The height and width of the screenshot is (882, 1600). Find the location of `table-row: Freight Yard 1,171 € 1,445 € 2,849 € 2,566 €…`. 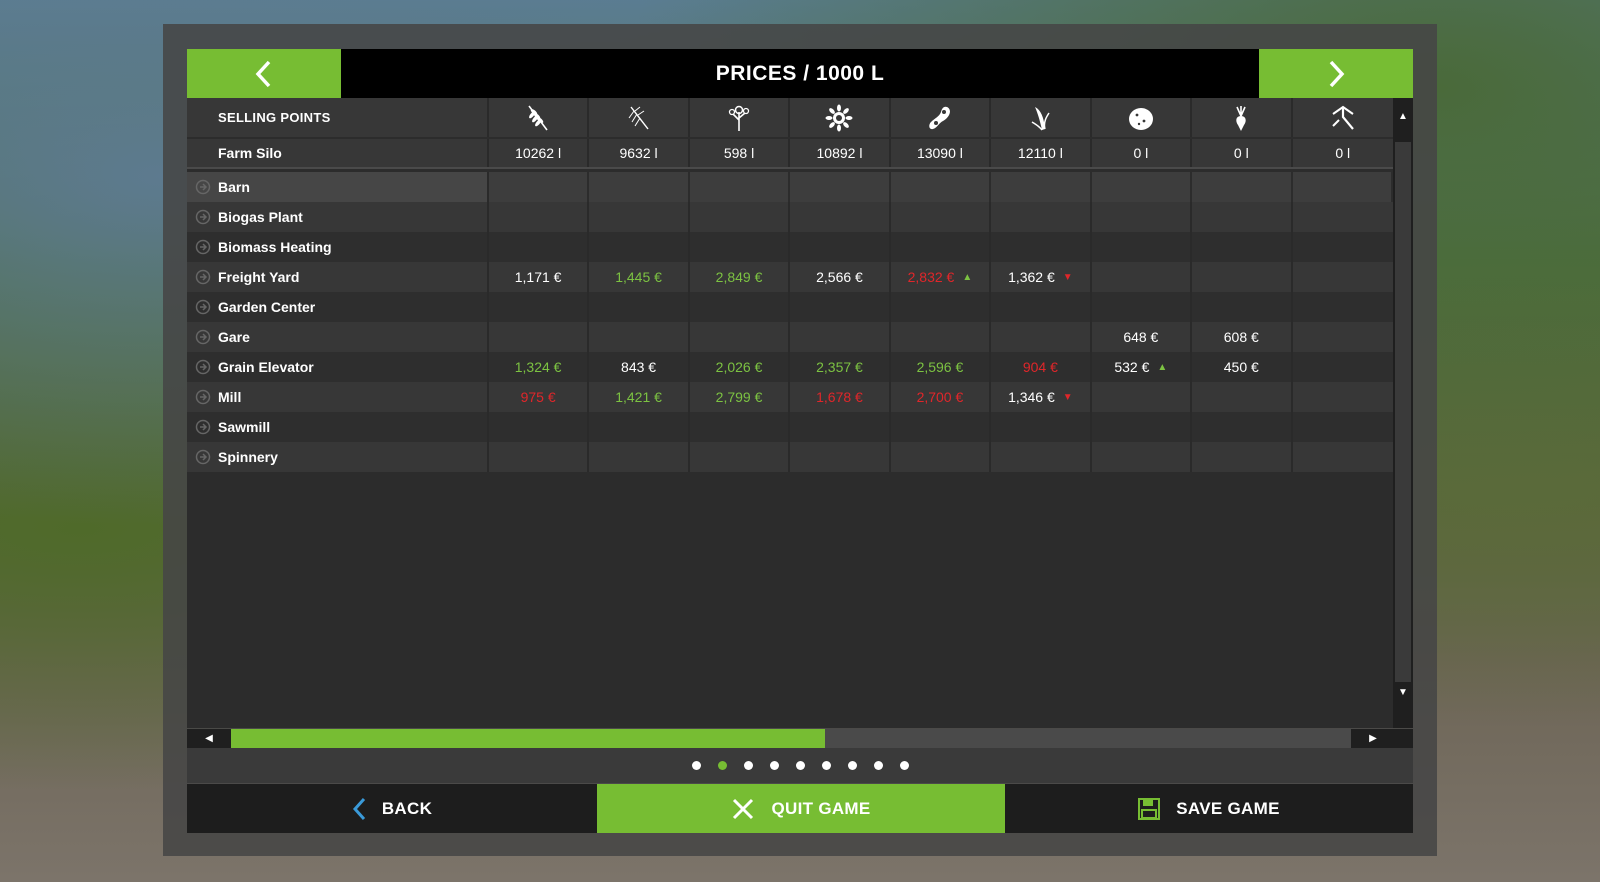

table-row: Freight Yard 1,171 € 1,445 € 2,849 € 2,566 €… is located at coordinates (790, 277).